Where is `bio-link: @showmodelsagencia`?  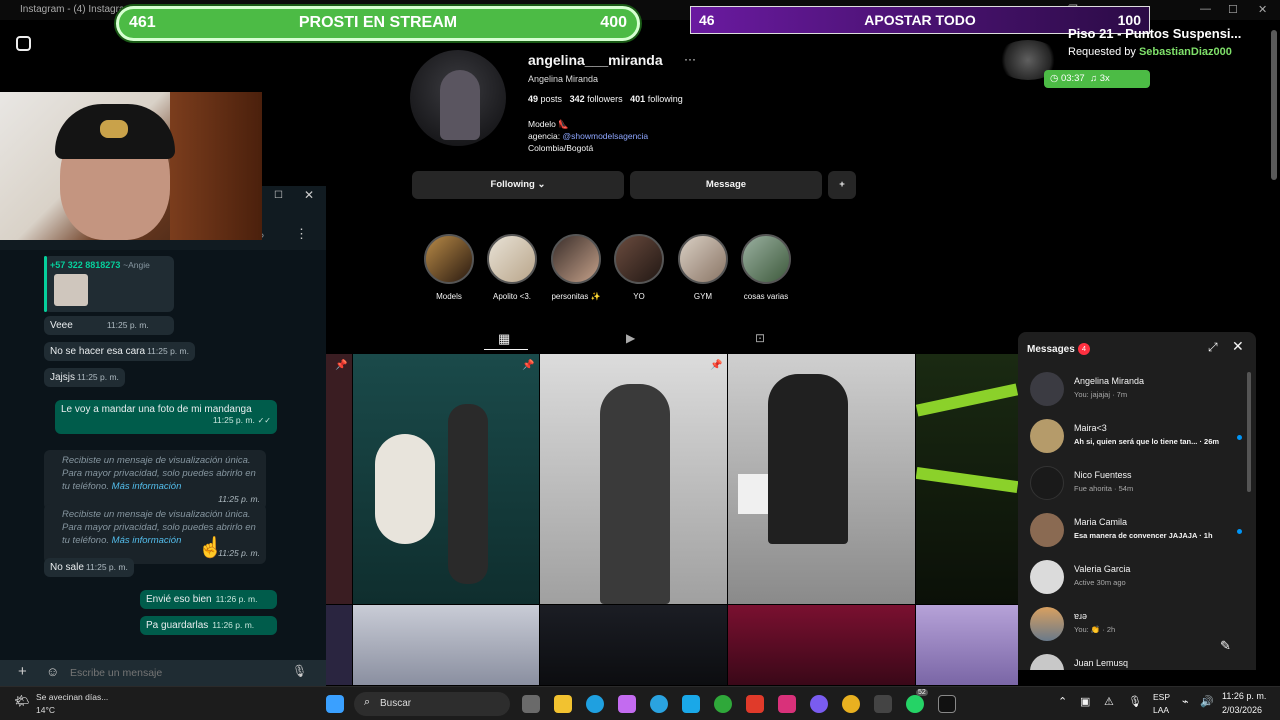 bio-link: @showmodelsagencia is located at coordinates (606, 136).